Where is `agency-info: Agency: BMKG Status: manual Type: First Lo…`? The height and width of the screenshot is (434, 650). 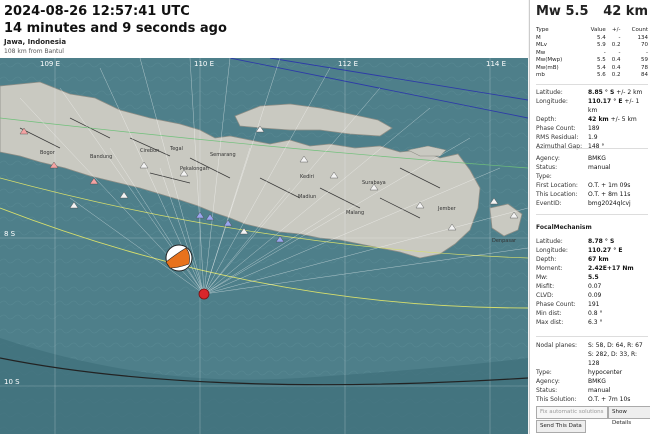 agency-info: Agency: BMKG Status: manual Type: First Lo… is located at coordinates (583, 181).